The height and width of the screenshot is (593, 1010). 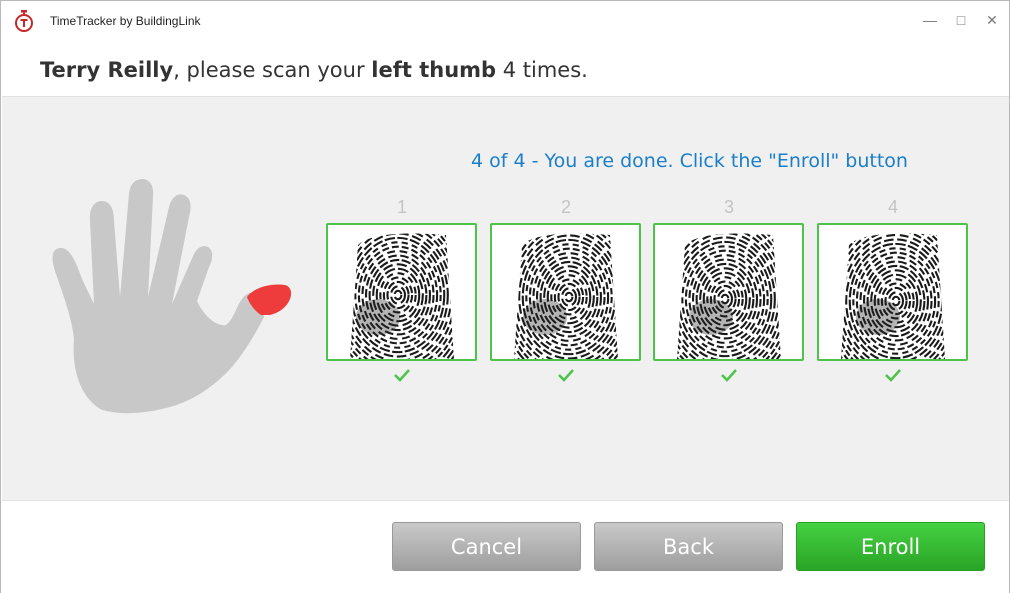 I want to click on user-name: Terry Reilly, so click(x=107, y=70).